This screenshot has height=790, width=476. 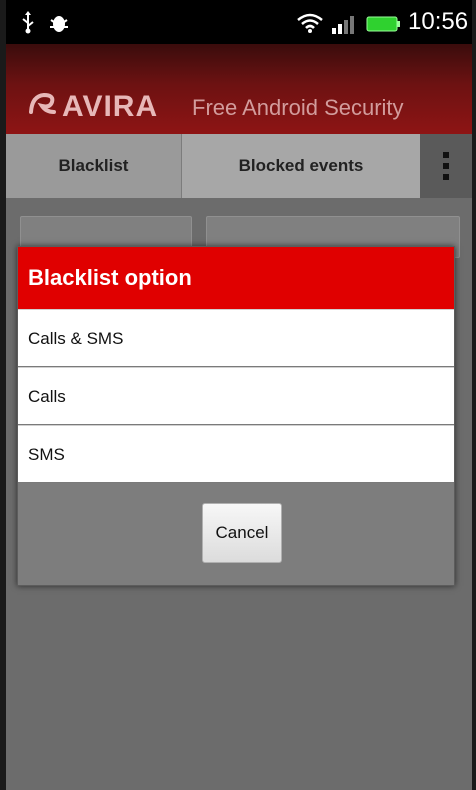 What do you see at coordinates (301, 166) in the screenshot?
I see `tab-blocked-events: Blocked events` at bounding box center [301, 166].